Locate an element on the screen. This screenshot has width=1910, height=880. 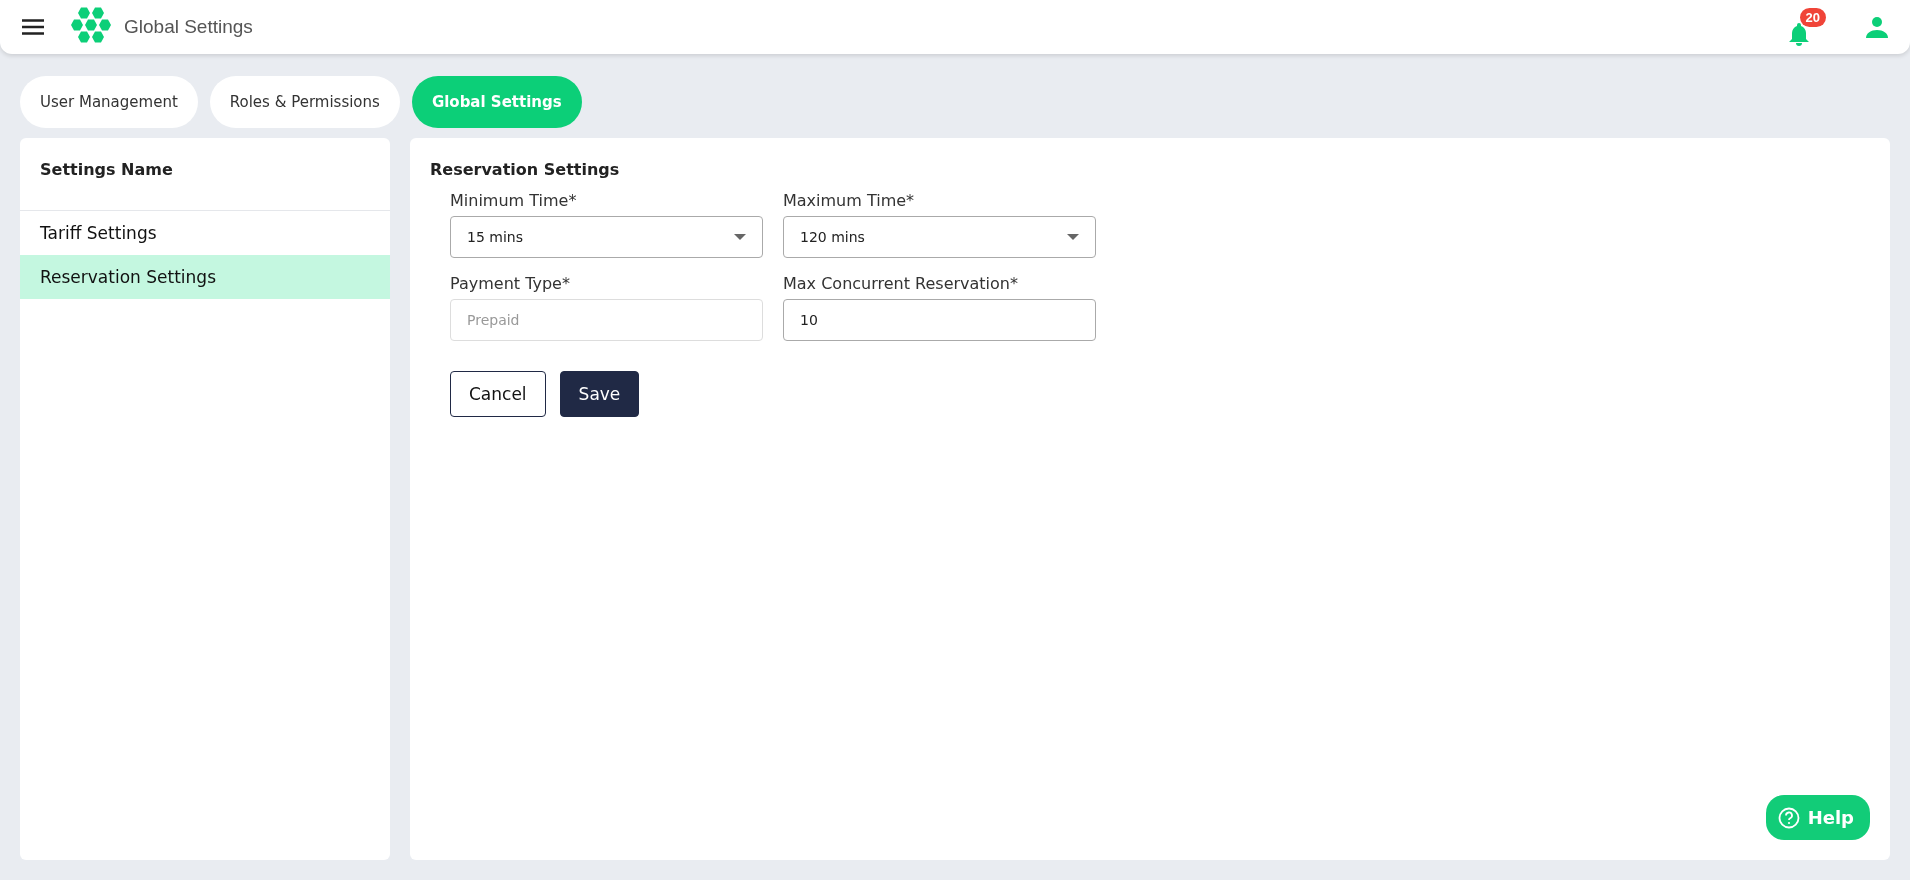
app-title: Global Settings is located at coordinates (188, 27).